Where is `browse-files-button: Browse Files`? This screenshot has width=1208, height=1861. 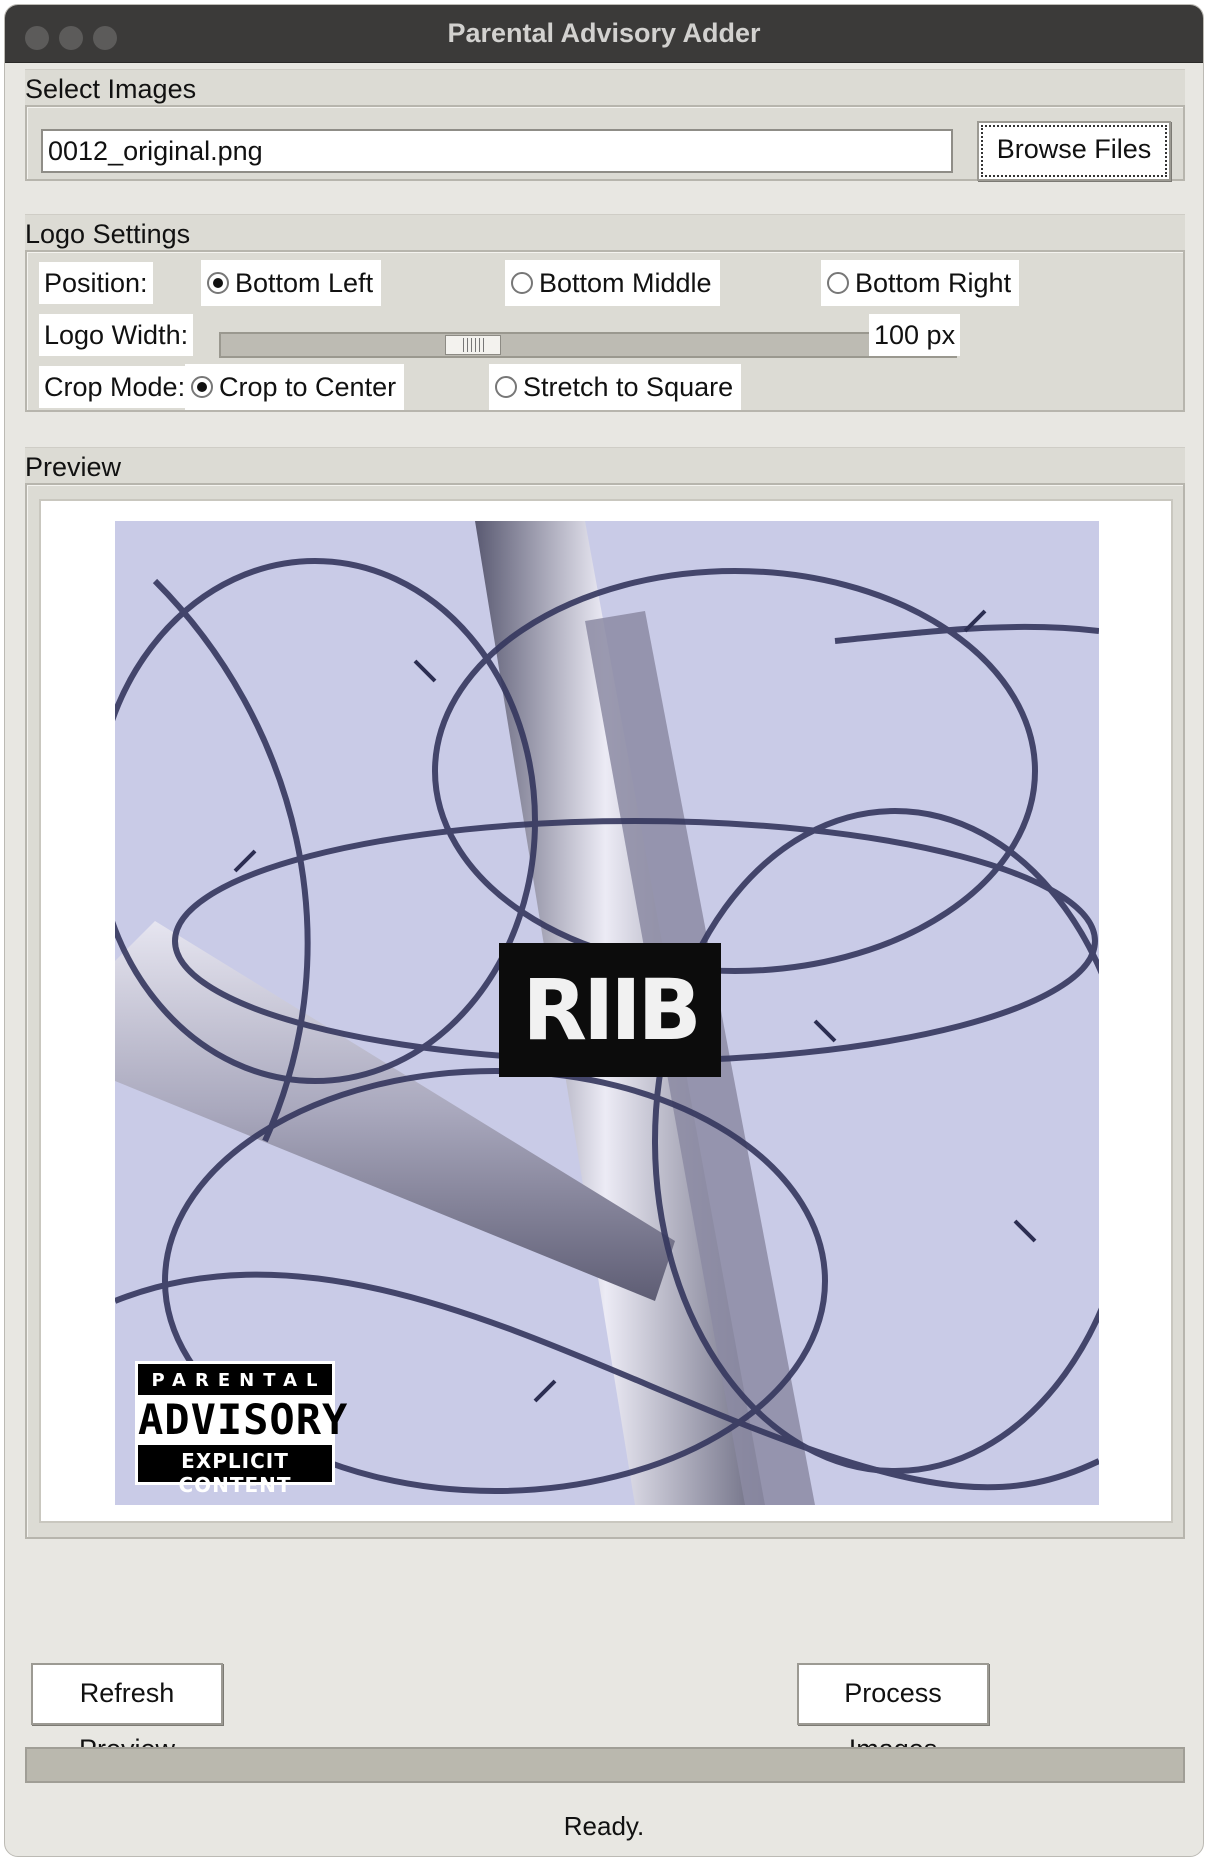
browse-files-button: Browse Files is located at coordinates (1074, 151).